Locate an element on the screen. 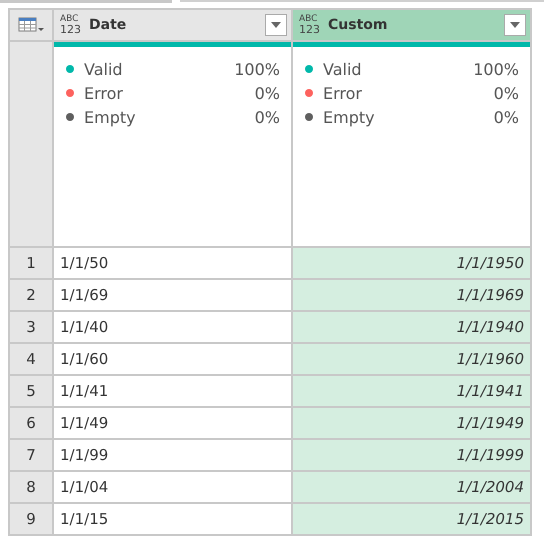  row-number: 3 is located at coordinates (31, 327).